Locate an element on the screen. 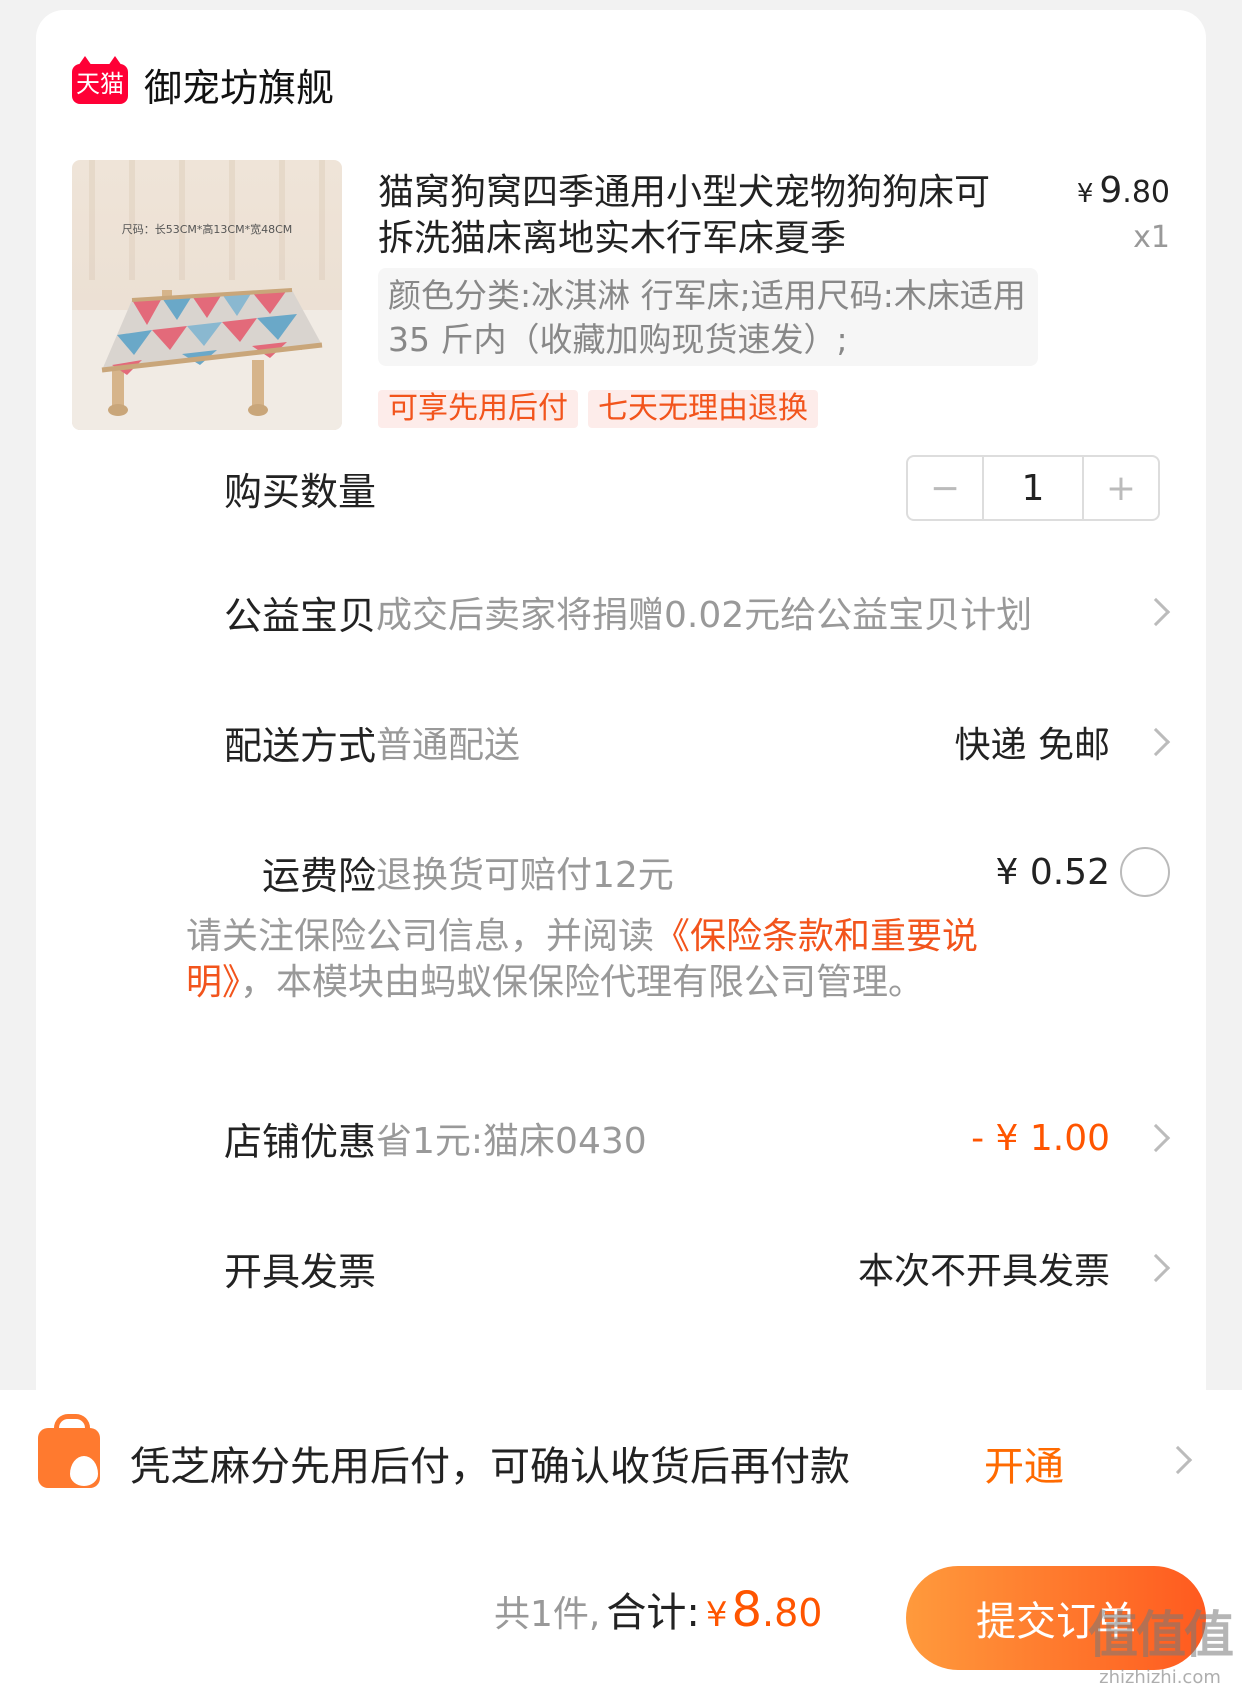  product-price: ¥9.80 is located at coordinates (1123, 190).